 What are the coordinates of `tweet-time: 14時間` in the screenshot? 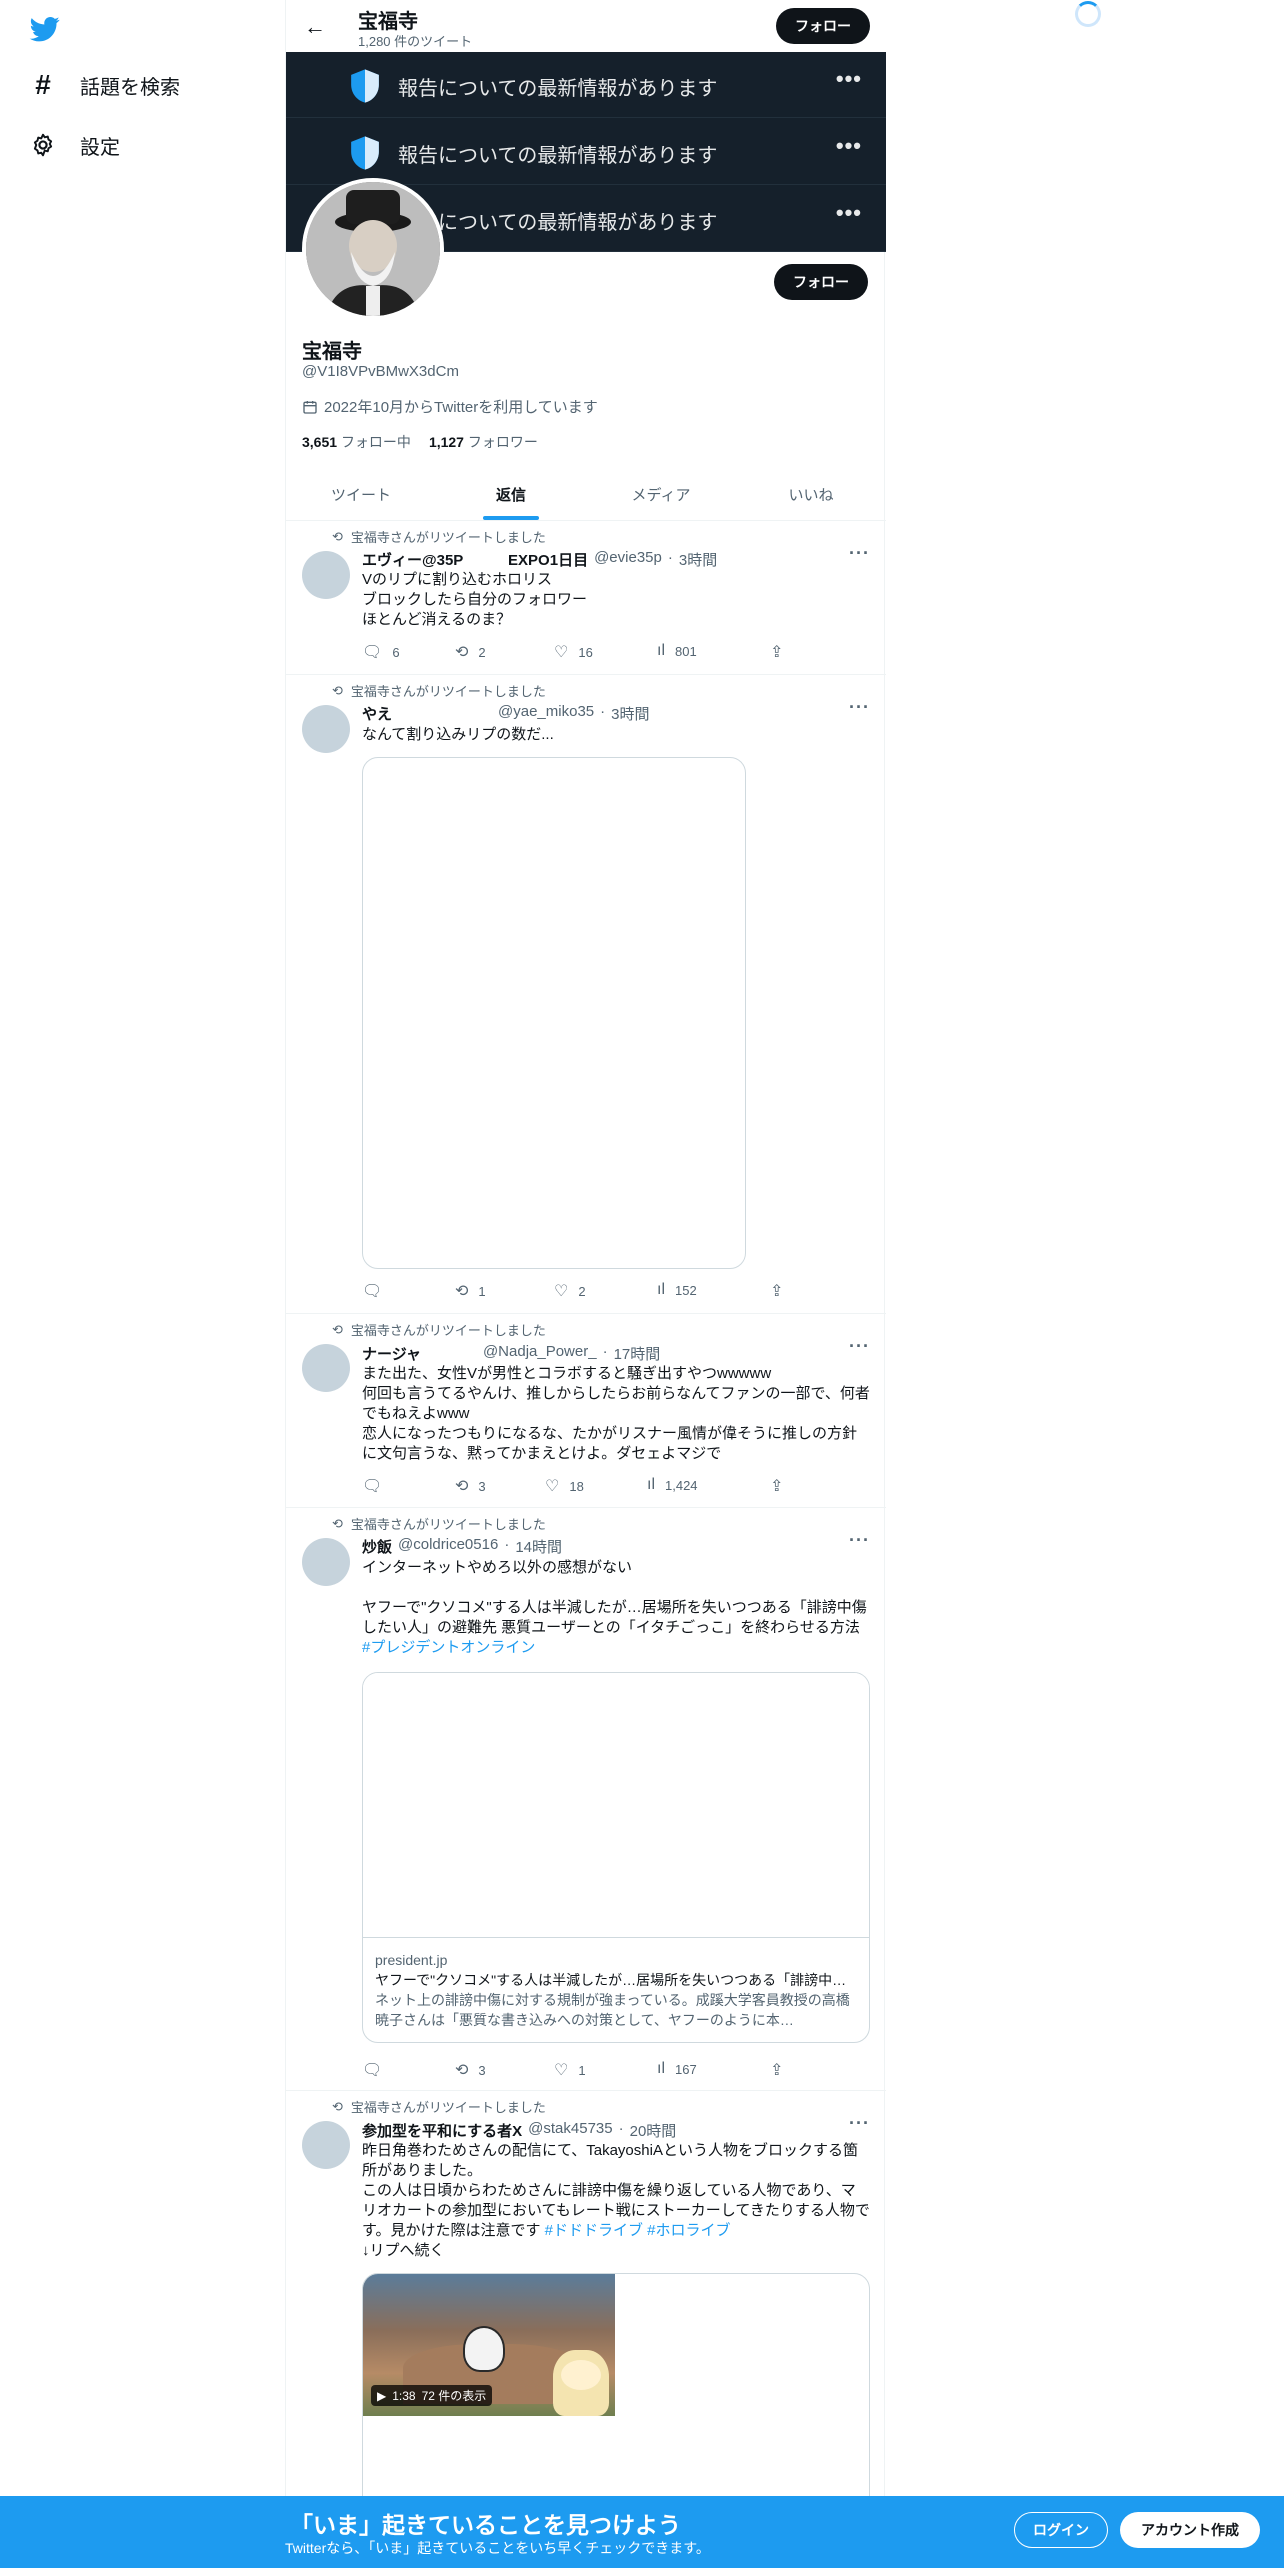 It's located at (538, 1546).